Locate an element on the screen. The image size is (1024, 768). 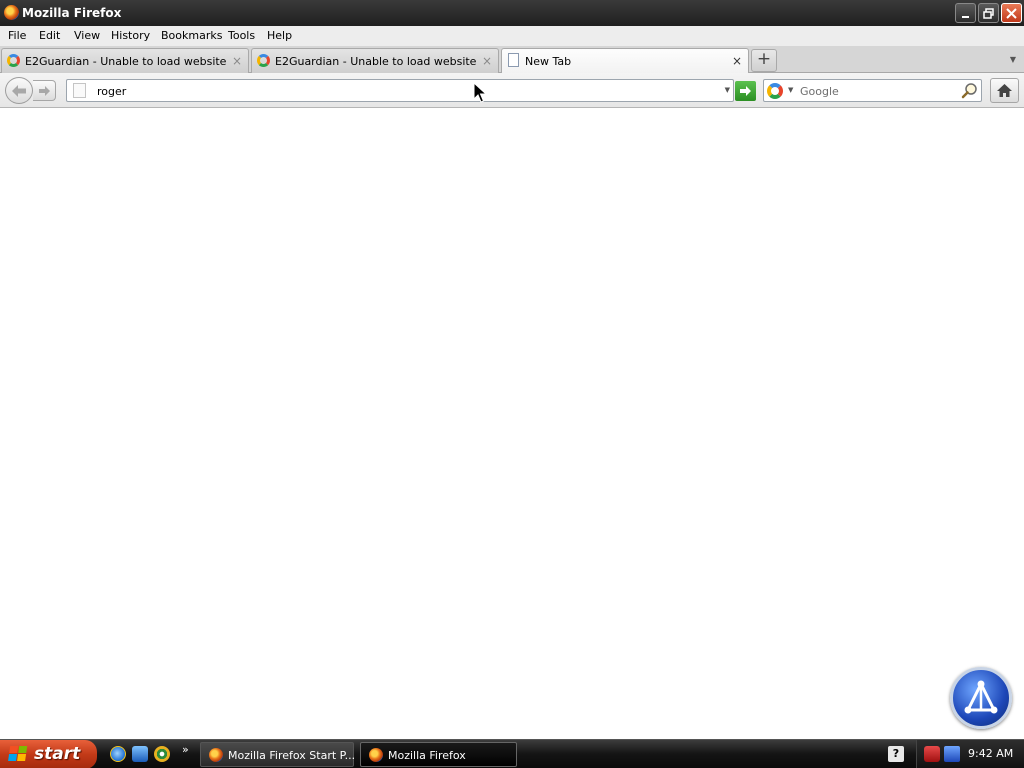
taskbar-item-label: Mozilla Firefox is located at coordinates (427, 755).